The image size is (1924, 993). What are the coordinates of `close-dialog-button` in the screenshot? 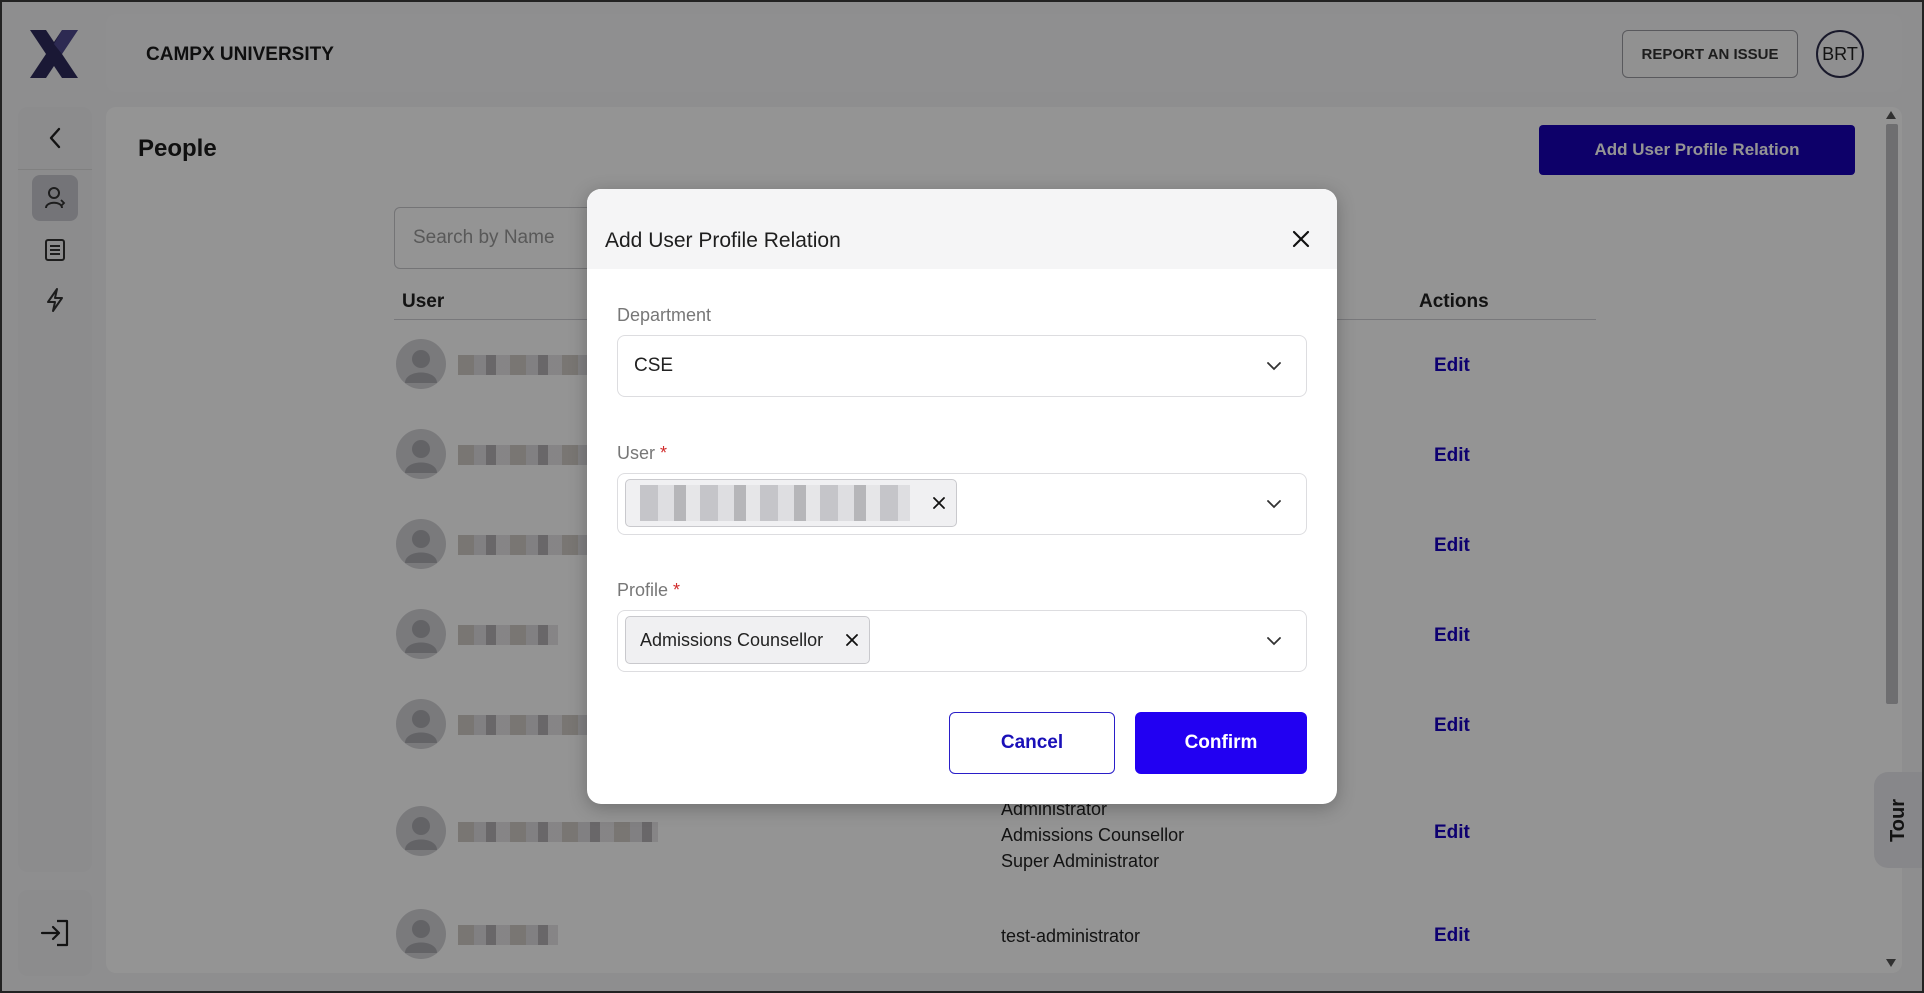 It's located at (1301, 239).